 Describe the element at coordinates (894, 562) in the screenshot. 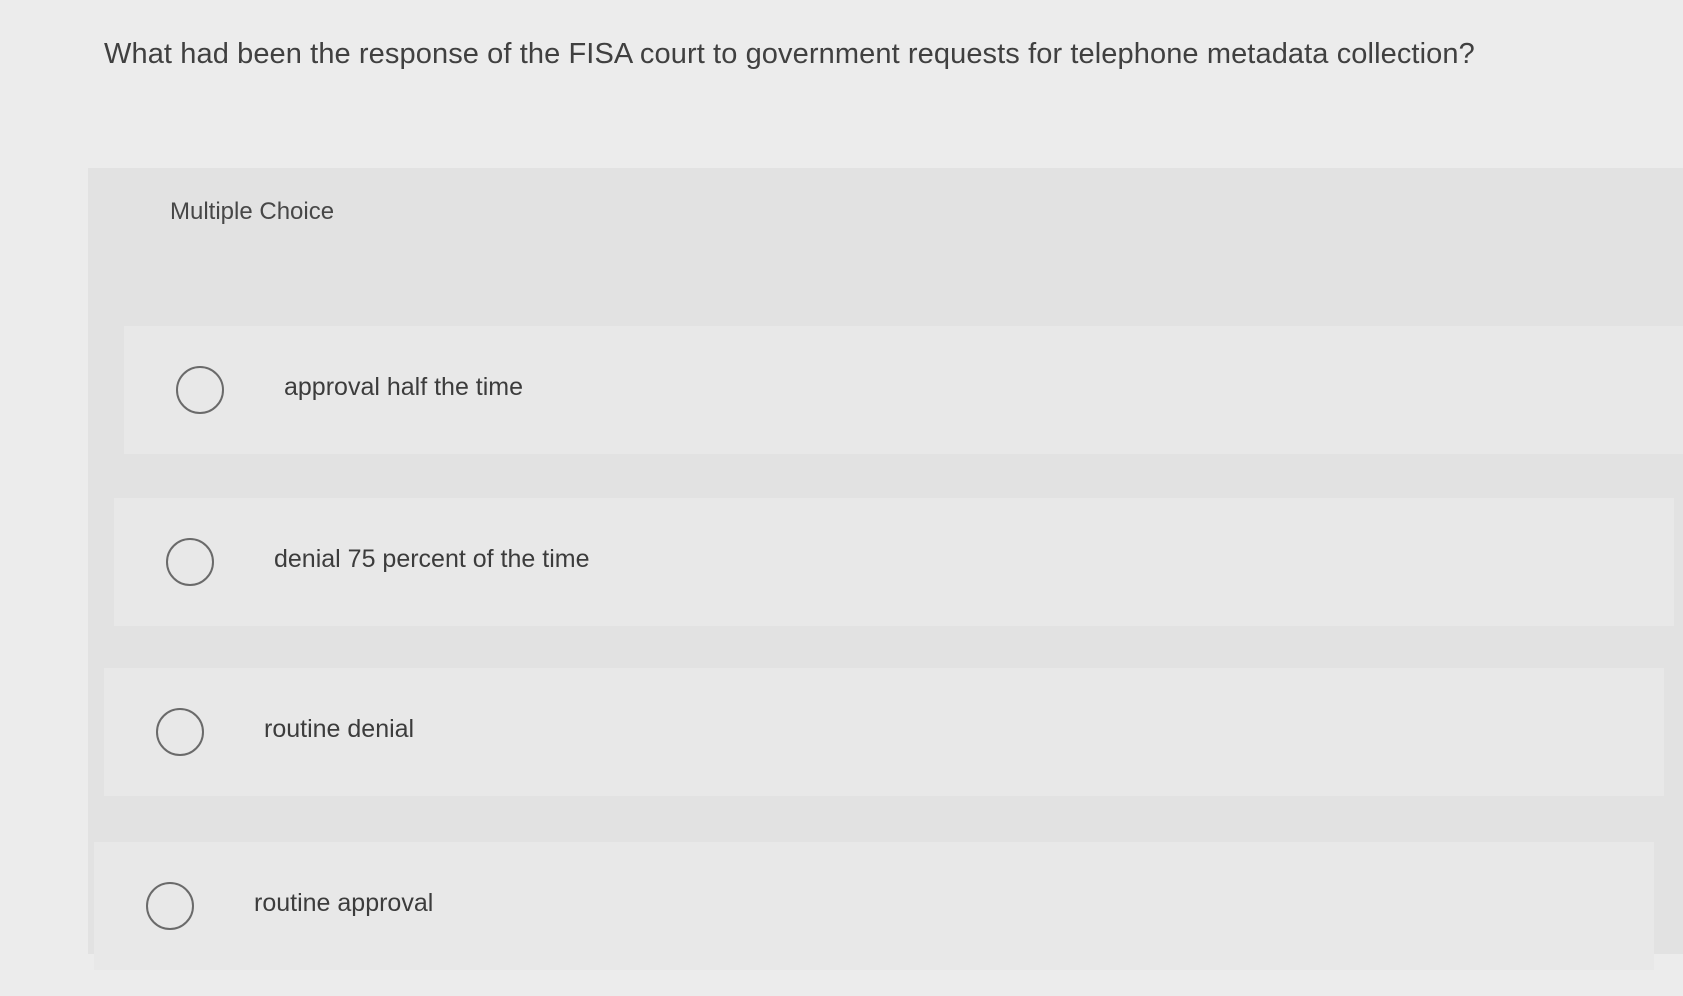

I see `answer-option: denial 75 percent of the time` at that location.